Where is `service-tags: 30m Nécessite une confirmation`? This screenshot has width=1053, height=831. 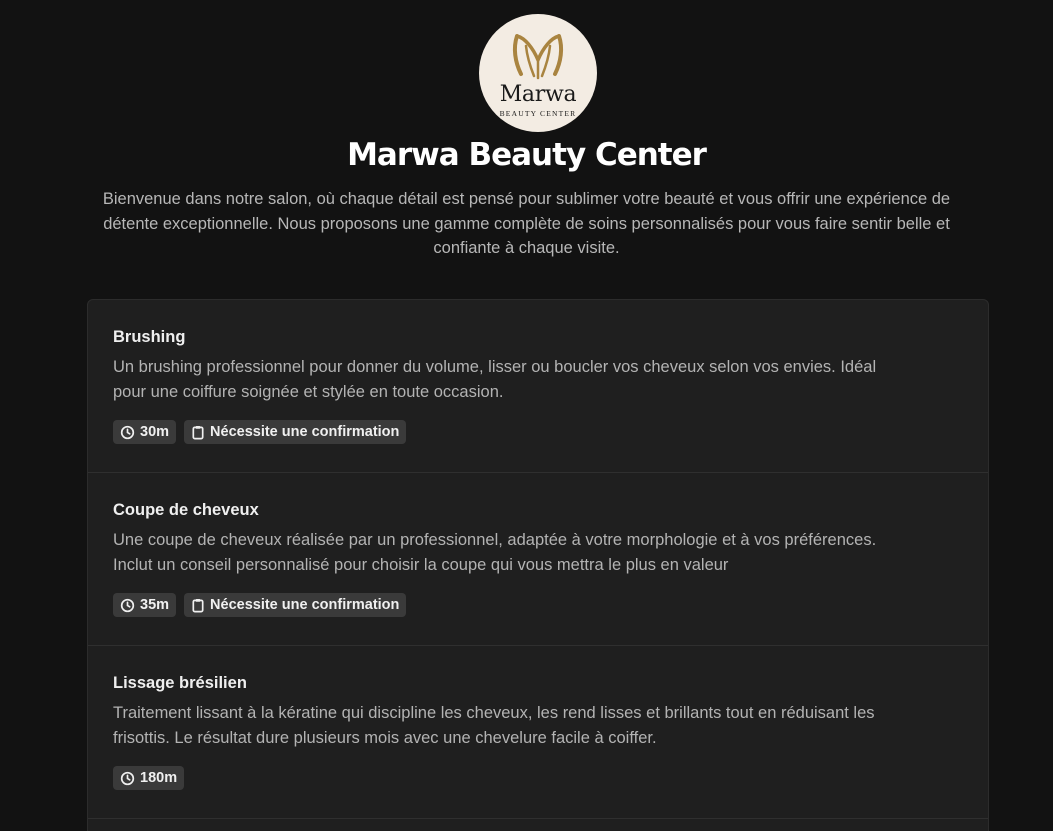
service-tags: 30m Nécessite une confirmation is located at coordinates (260, 432).